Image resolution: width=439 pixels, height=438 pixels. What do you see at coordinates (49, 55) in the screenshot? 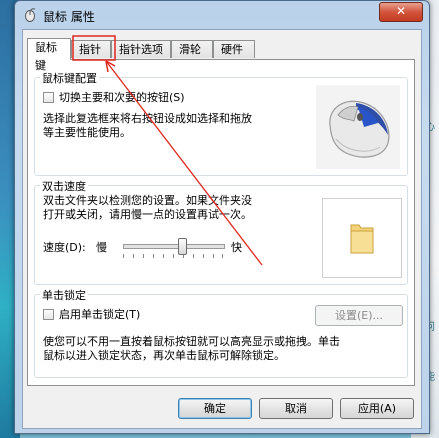
I see `tab-buttons: 鼠标键` at bounding box center [49, 55].